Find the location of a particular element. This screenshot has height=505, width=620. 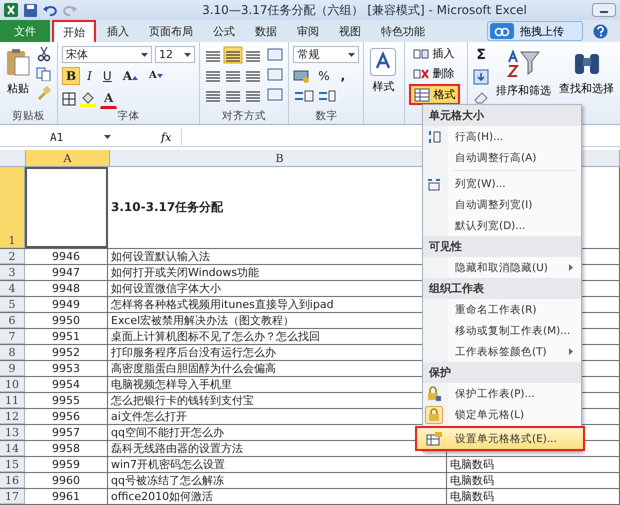

italic-button: I is located at coordinates (89, 76).